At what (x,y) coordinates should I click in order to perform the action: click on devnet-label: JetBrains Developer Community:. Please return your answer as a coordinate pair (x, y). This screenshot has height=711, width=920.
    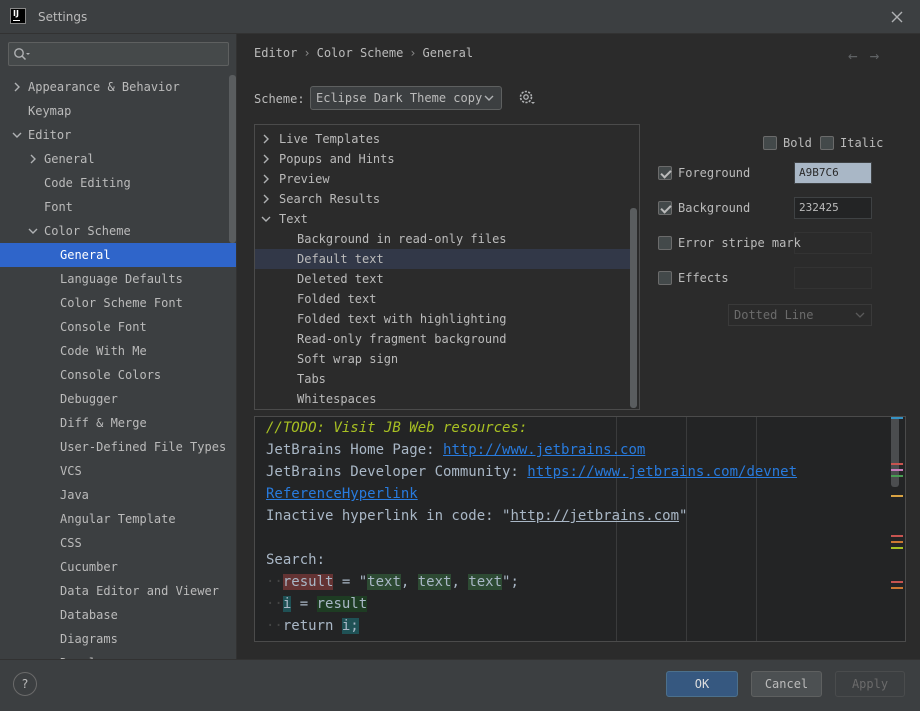
    Looking at the image, I should click on (397, 472).